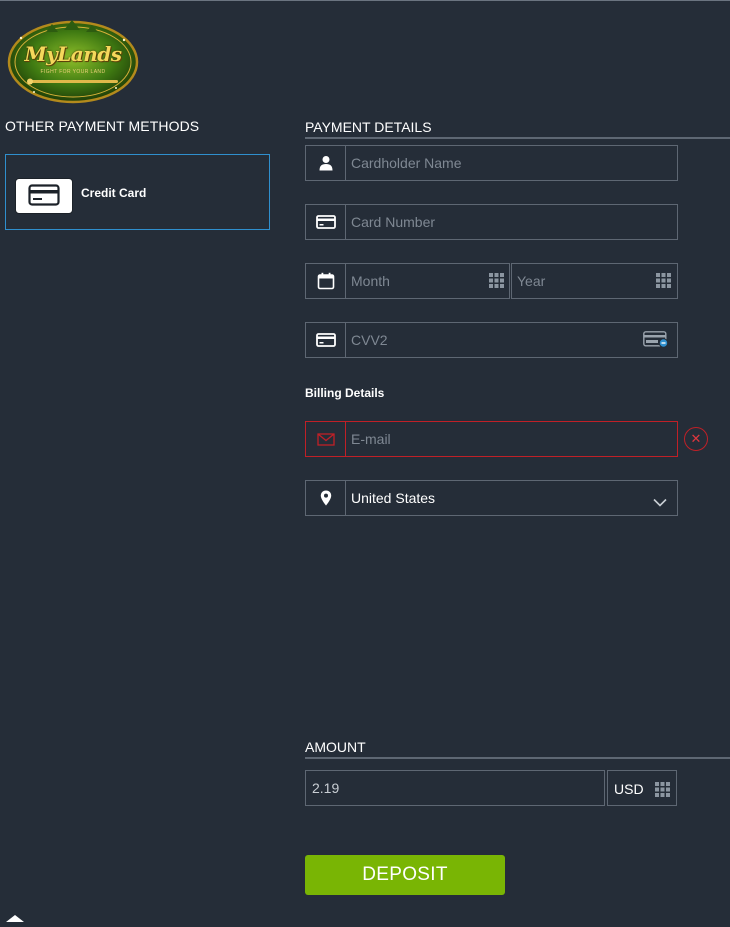 This screenshot has width=730, height=927. Describe the element at coordinates (517, 138) in the screenshot. I see `payment-details-divider` at that location.